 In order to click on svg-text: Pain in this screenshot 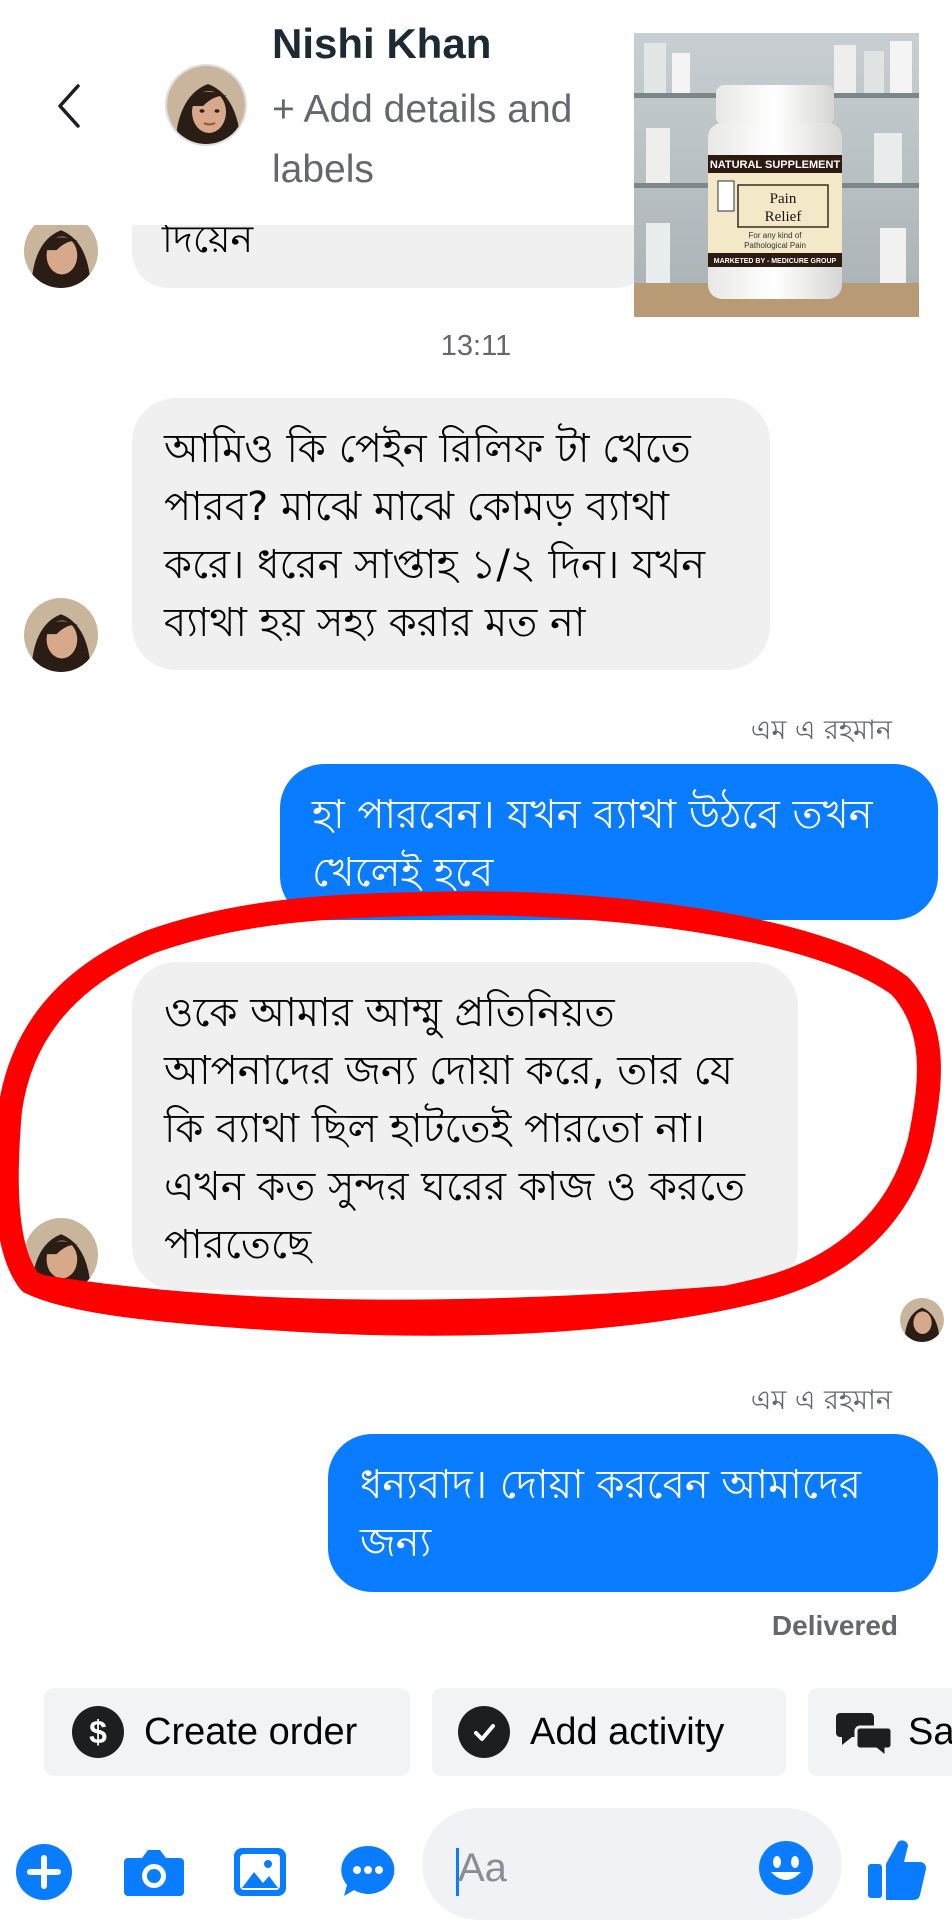, I will do `click(783, 199)`.